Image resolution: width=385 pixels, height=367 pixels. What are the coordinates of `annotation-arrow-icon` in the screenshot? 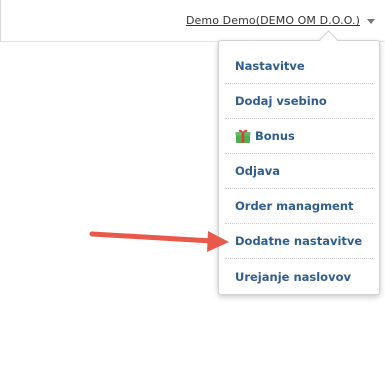 It's located at (159, 241).